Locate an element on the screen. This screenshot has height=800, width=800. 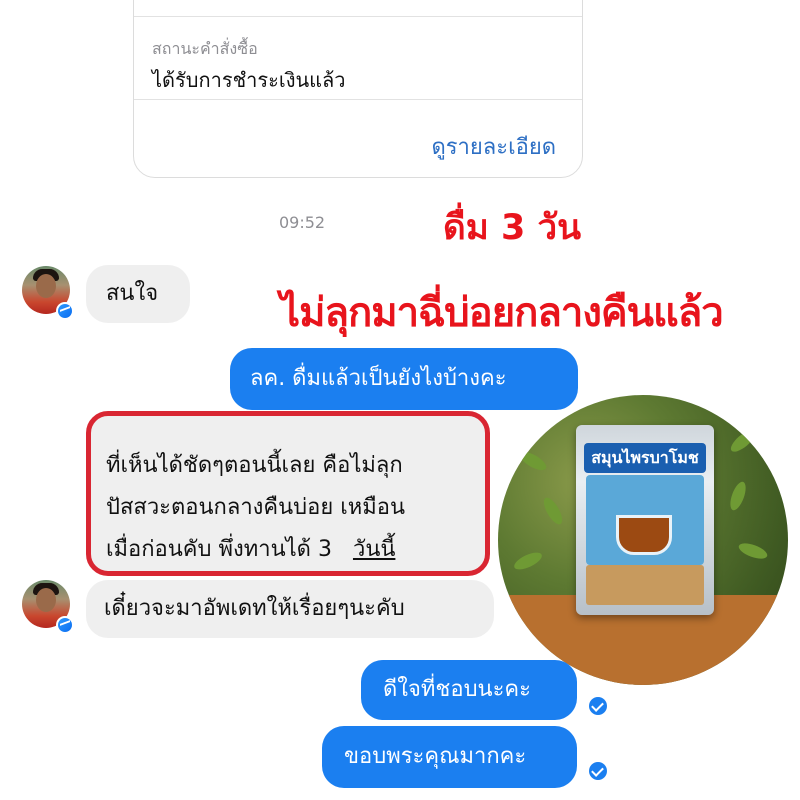
outgoing-message: ขอบพระคุณมากคะ is located at coordinates (449, 757).